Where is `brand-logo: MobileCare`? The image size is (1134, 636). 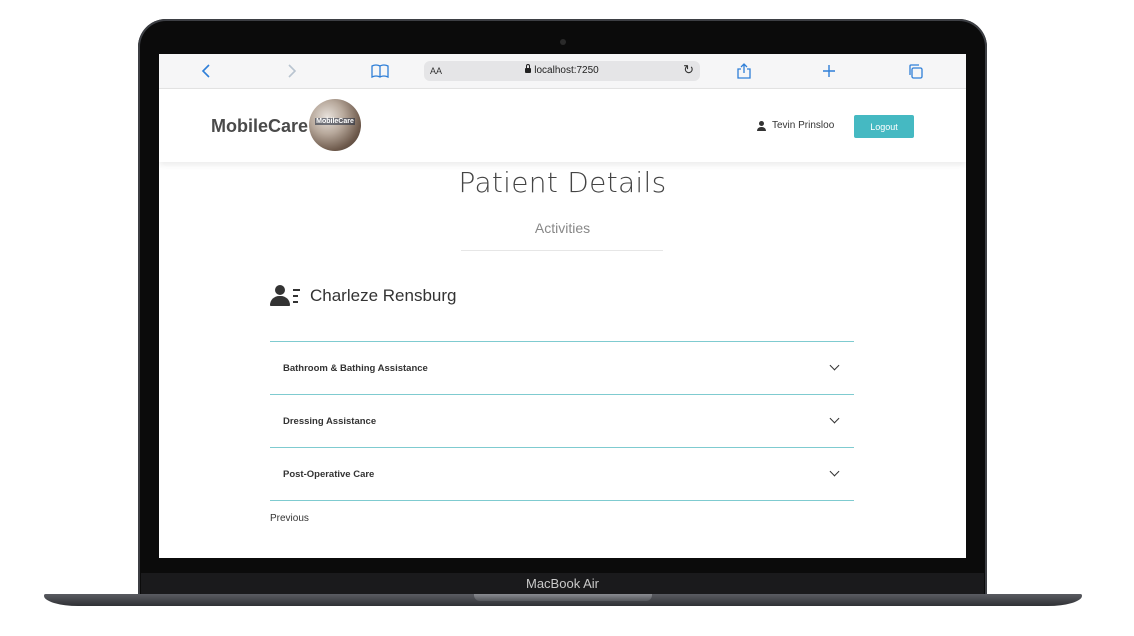 brand-logo: MobileCare is located at coordinates (335, 125).